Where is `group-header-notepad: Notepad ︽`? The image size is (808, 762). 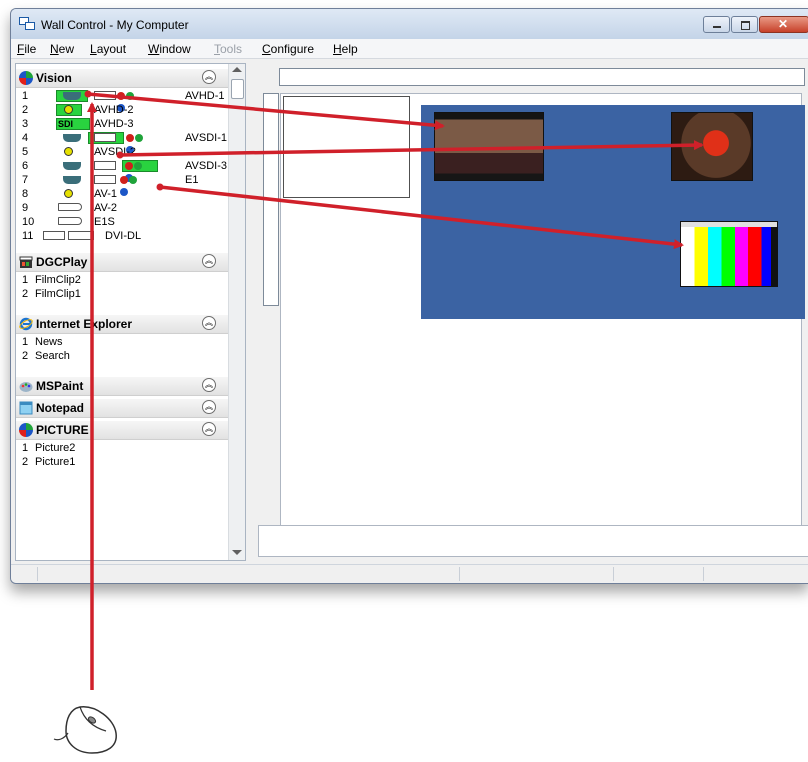
group-header-notepad: Notepad ︽ is located at coordinates (122, 408).